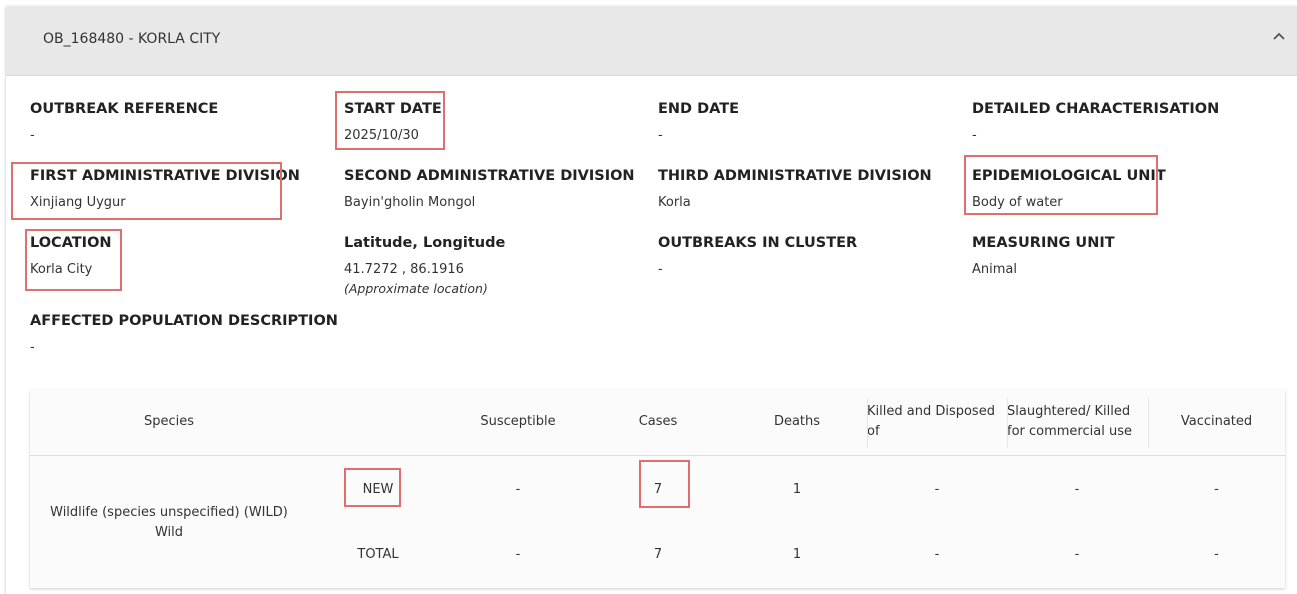 The image size is (1297, 594). Describe the element at coordinates (184, 321) in the screenshot. I see `field-label: AFFECTED POPULATION DESCRIPTION` at that location.